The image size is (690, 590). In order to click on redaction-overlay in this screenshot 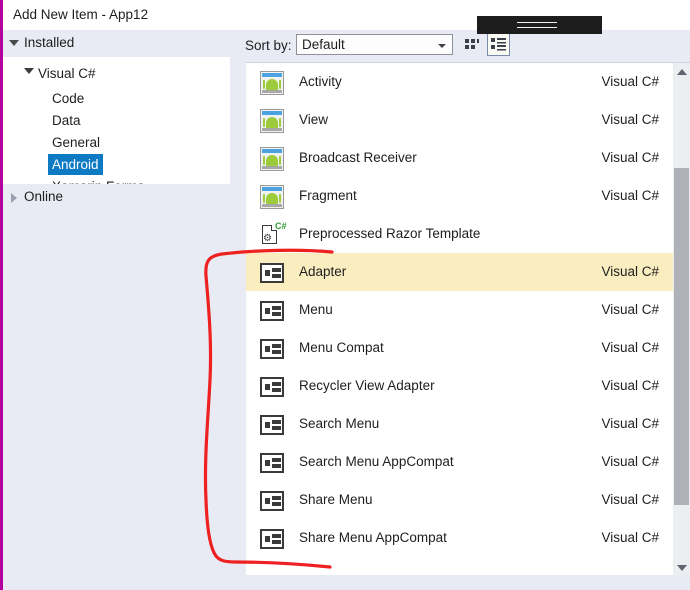, I will do `click(539, 25)`.